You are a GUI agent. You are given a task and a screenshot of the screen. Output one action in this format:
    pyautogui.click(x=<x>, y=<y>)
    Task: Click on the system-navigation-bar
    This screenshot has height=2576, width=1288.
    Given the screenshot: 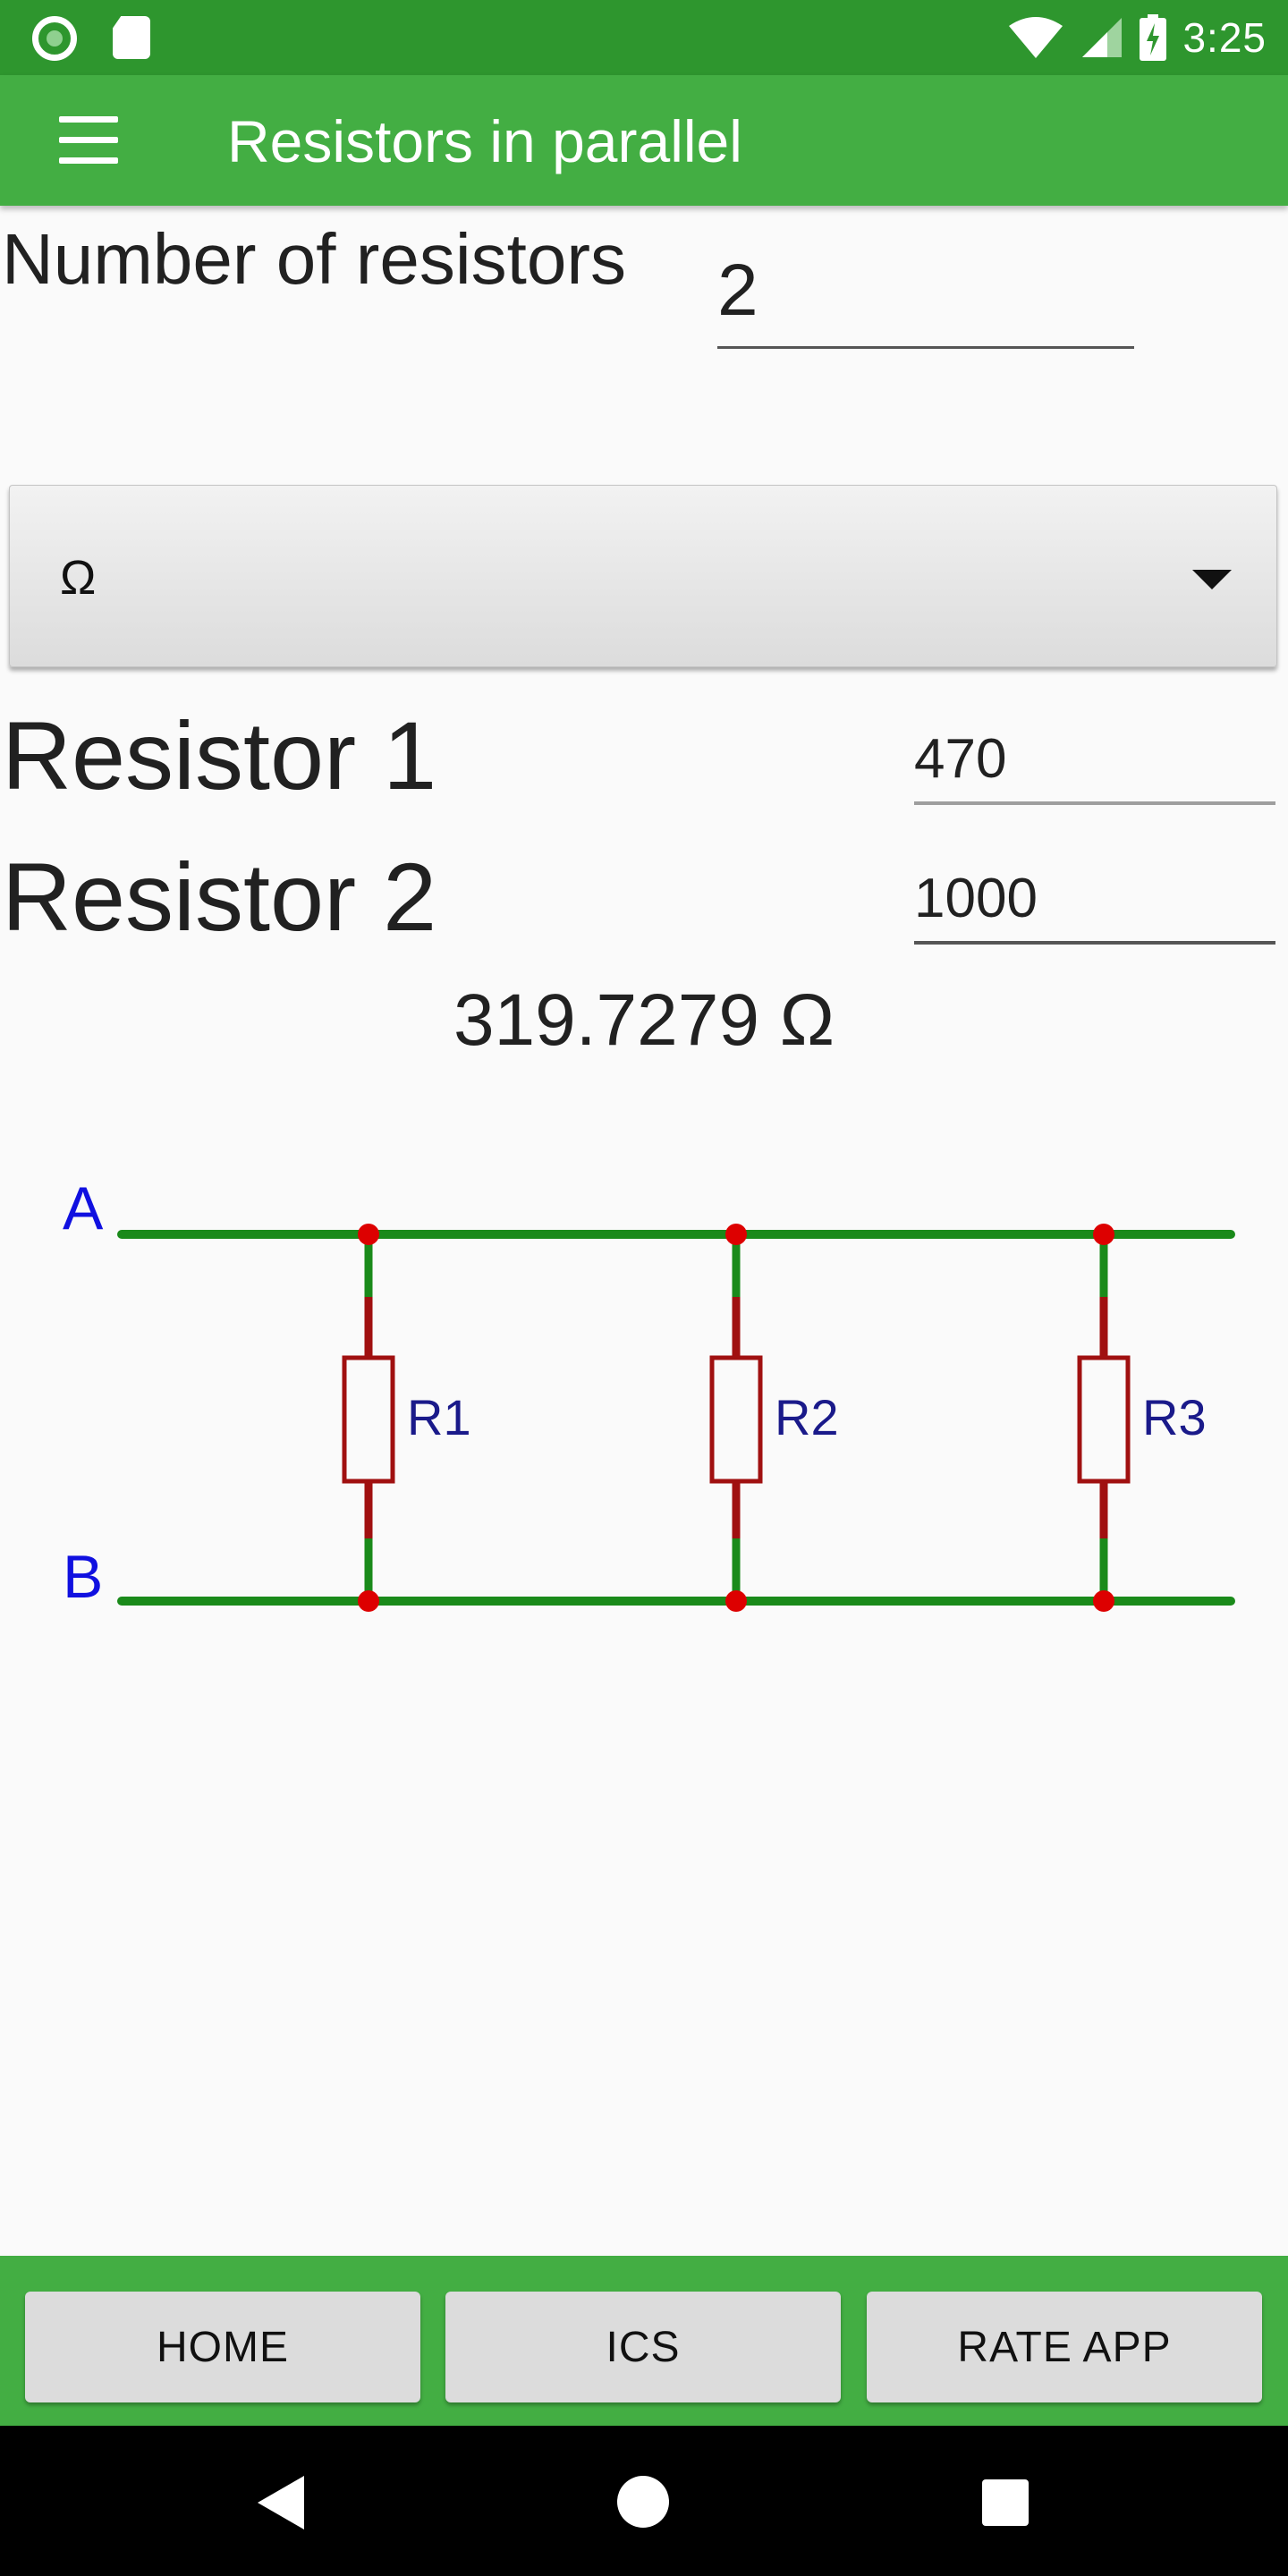 What is the action you would take?
    pyautogui.click(x=644, y=2501)
    